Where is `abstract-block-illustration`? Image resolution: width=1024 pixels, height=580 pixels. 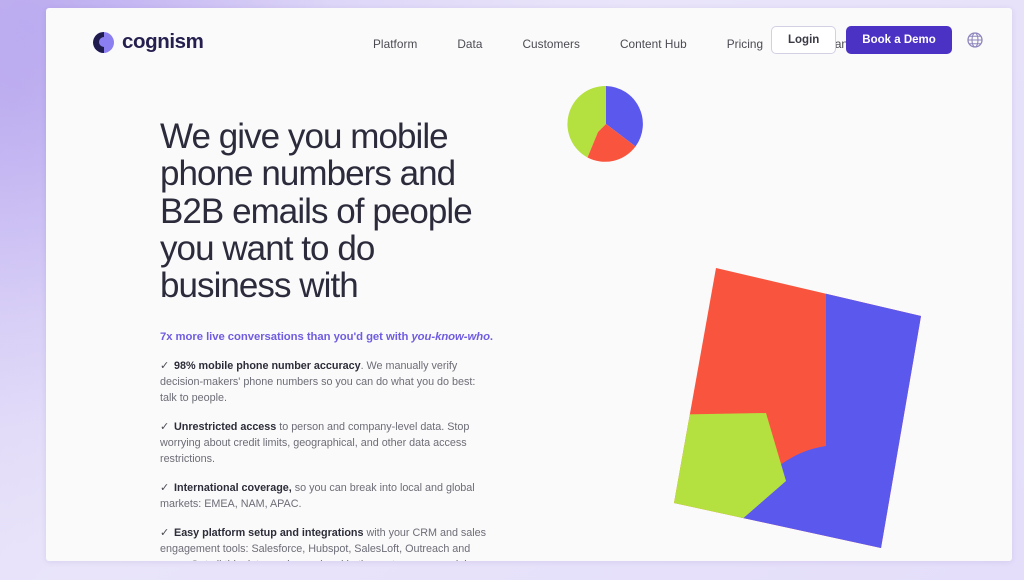
abstract-block-illustration is located at coordinates (797, 408).